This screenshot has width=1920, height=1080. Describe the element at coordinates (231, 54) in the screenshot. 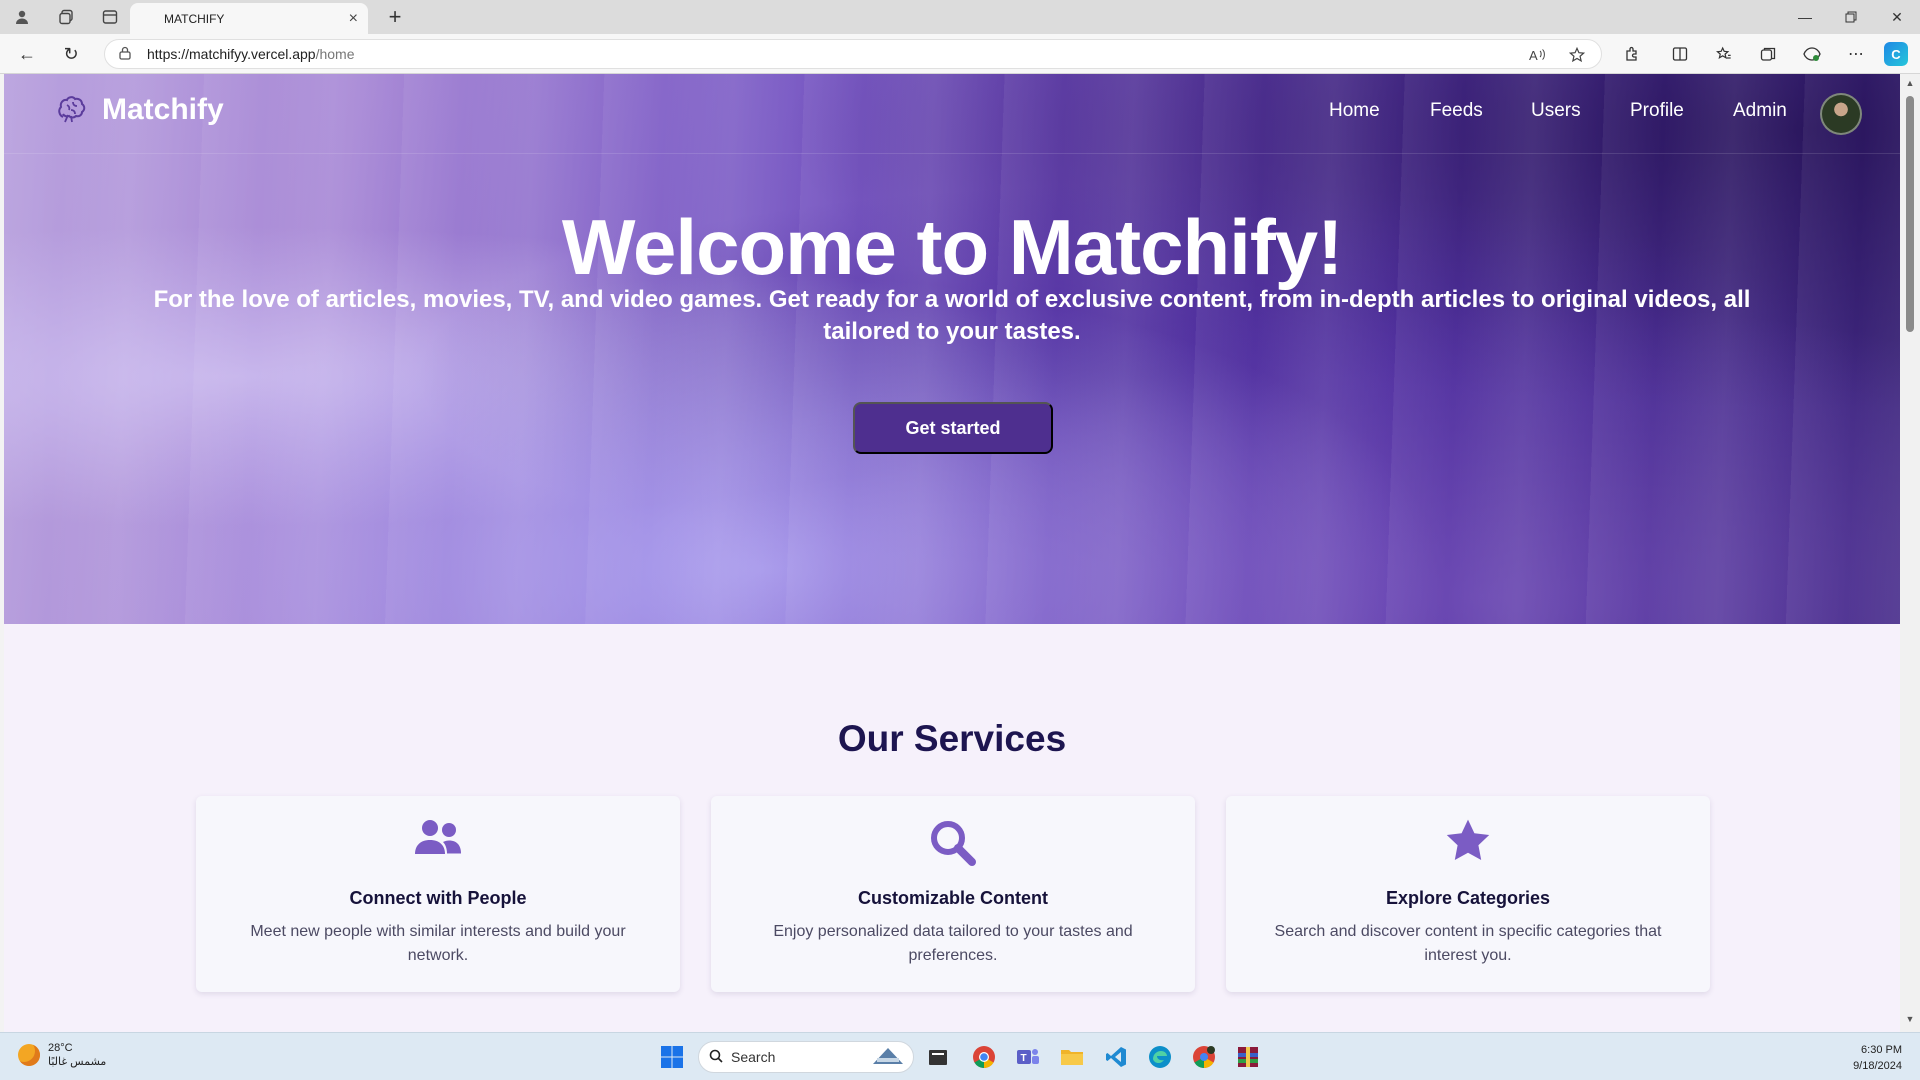

I see `url-host: https://matchifyy.vercel.app` at that location.